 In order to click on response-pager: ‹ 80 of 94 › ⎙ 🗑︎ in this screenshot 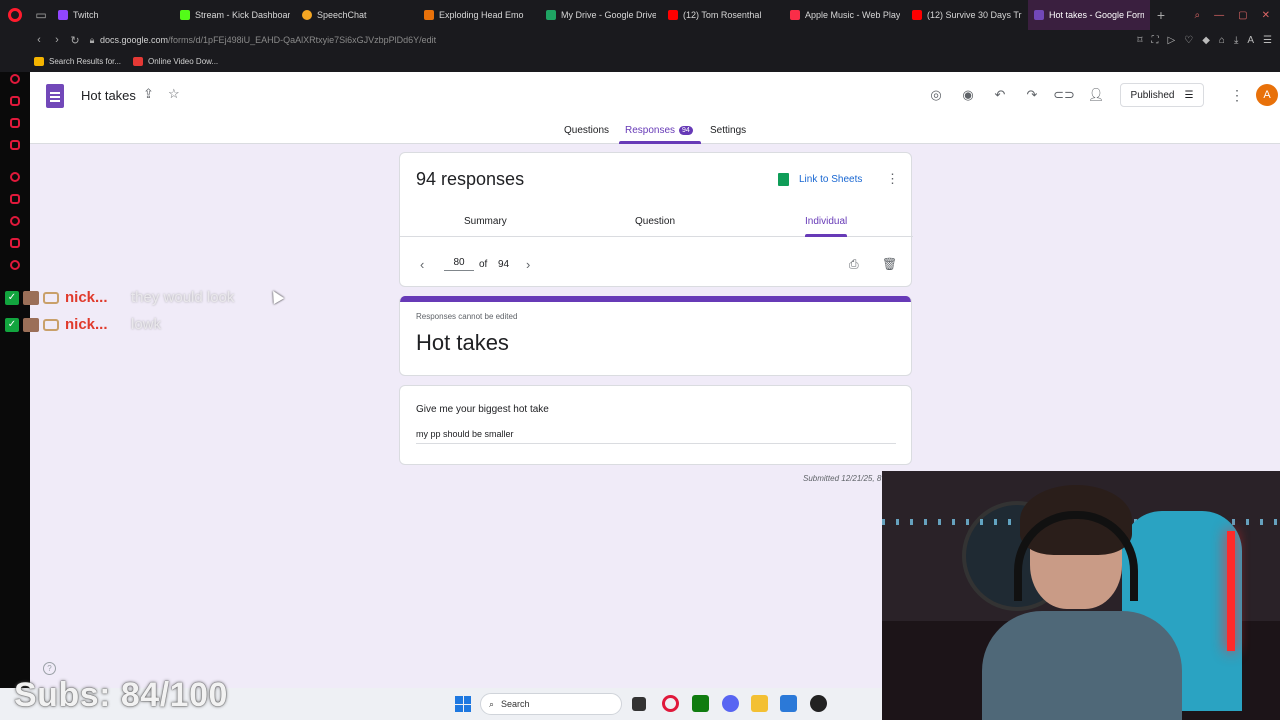, I will do `click(656, 265)`.